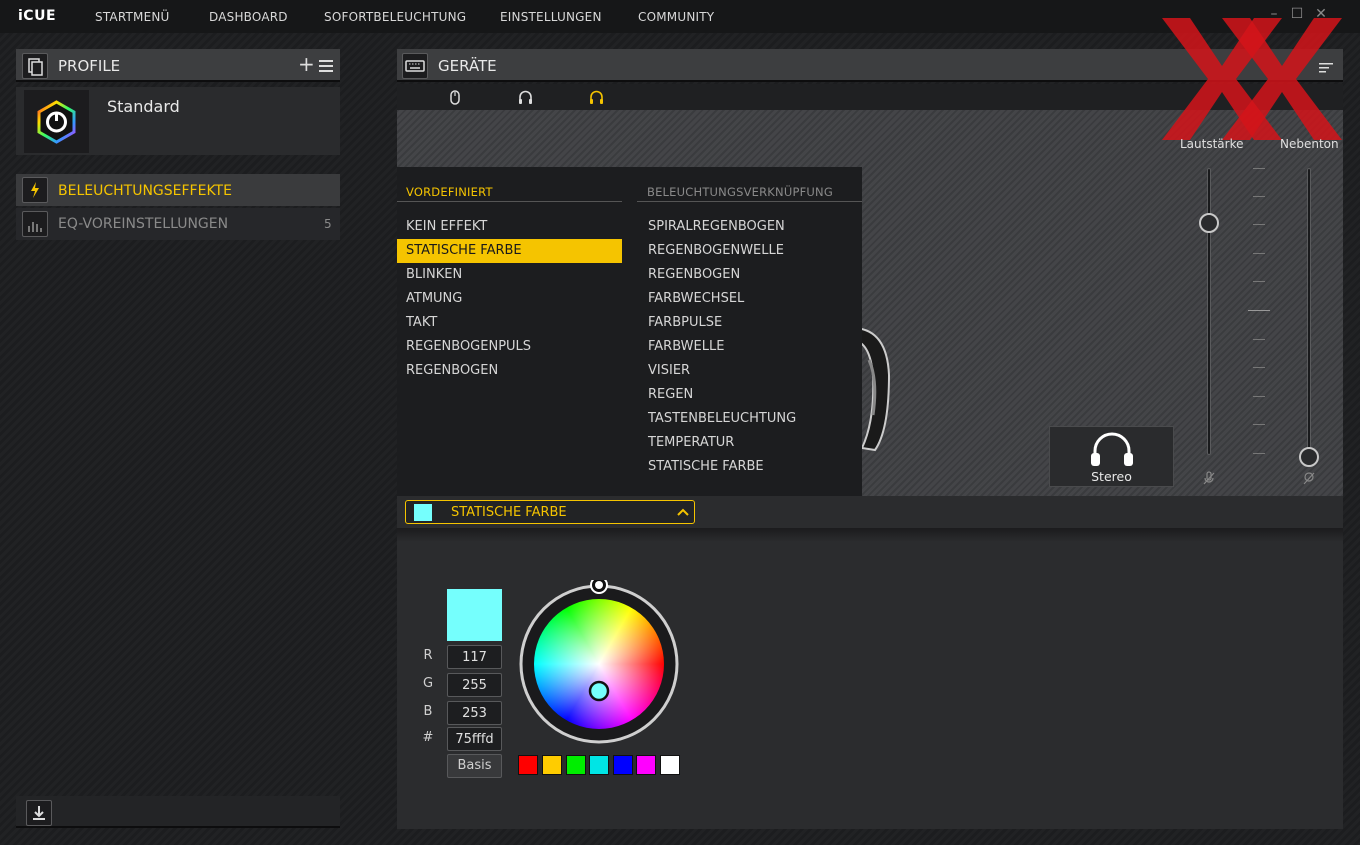  I want to click on mic-off-icon, so click(1209, 478).